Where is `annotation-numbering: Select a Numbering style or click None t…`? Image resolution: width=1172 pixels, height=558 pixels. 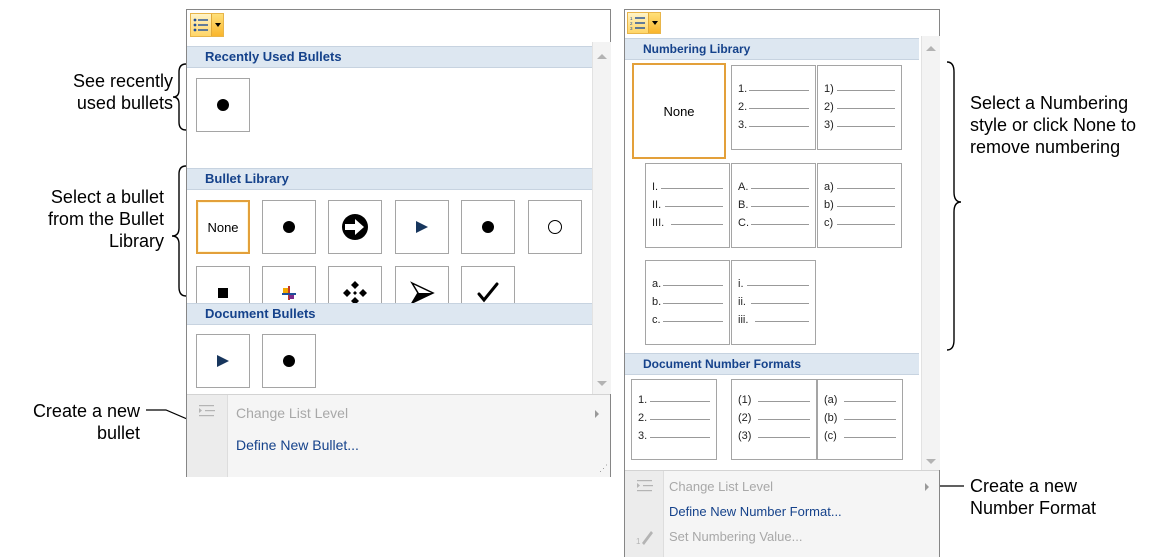
annotation-numbering: Select a Numbering style or click None t… is located at coordinates (1053, 125).